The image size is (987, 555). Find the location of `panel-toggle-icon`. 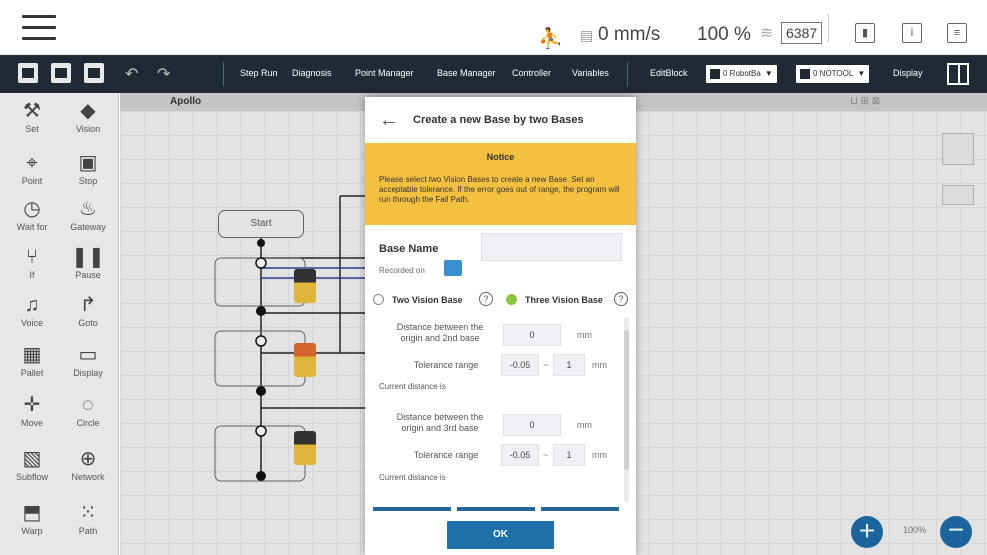

panel-toggle-icon is located at coordinates (958, 74).